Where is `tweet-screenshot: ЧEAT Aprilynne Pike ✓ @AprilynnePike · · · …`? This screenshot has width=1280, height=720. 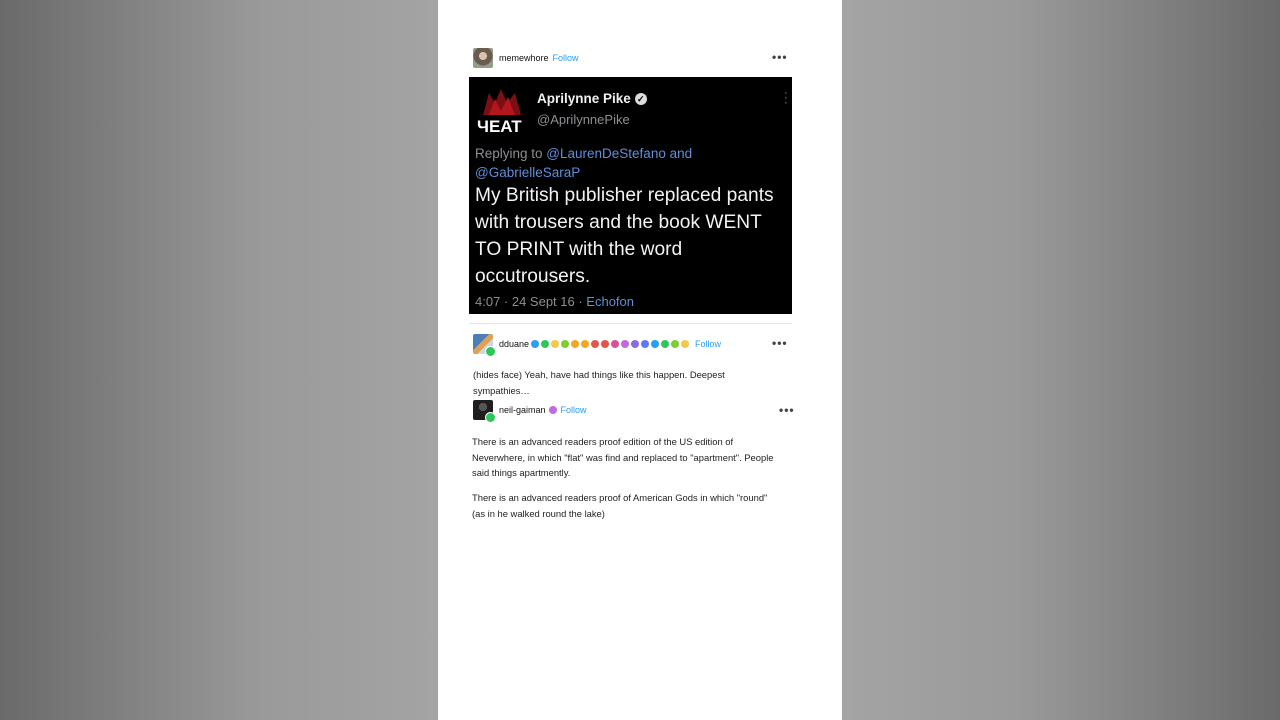
tweet-screenshot: ЧEAT Aprilynne Pike ✓ @AprilynnePike · · · … is located at coordinates (630, 195).